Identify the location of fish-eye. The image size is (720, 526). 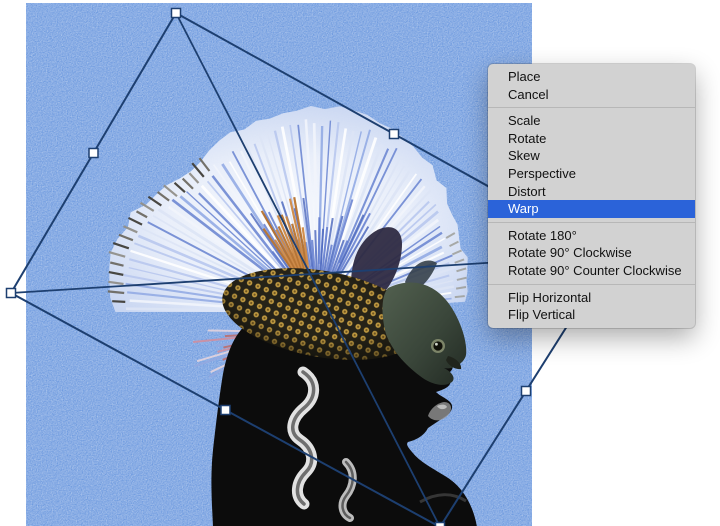
(438, 346).